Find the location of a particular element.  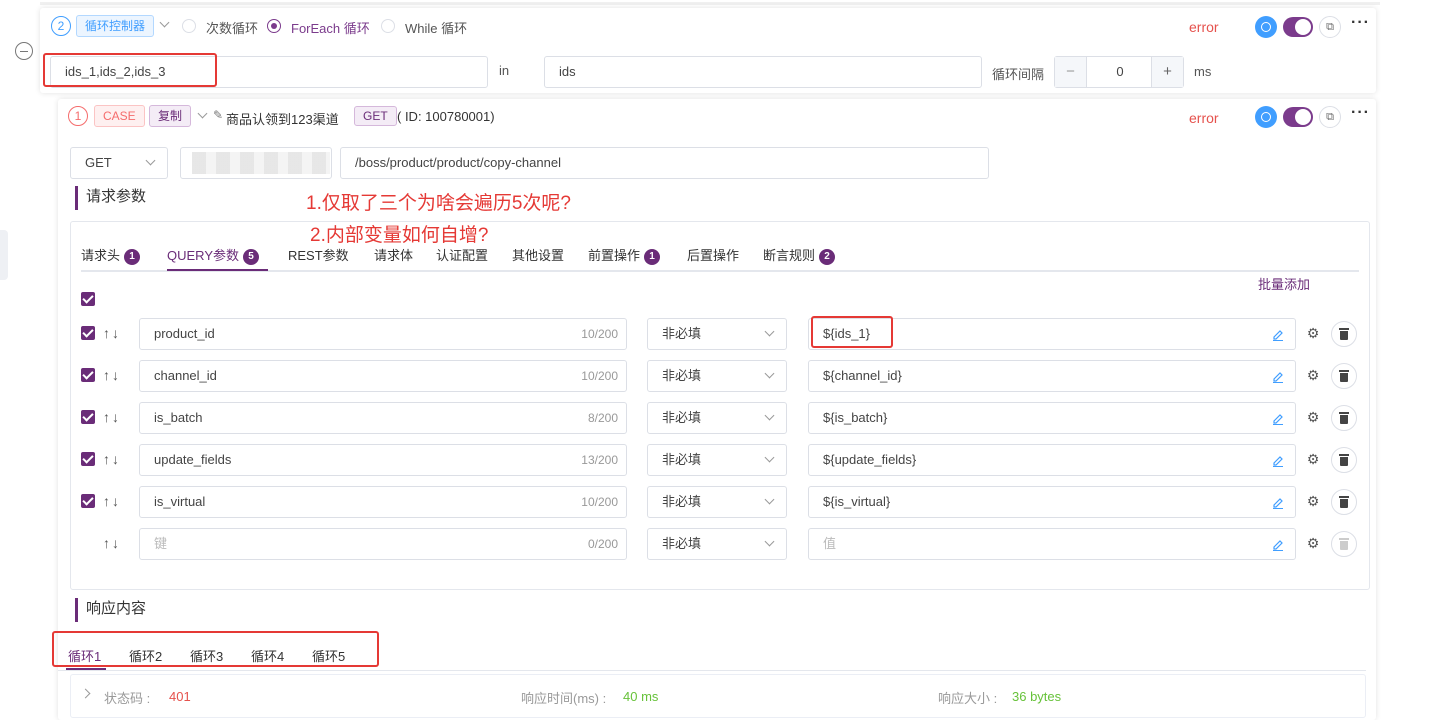

param-key-counter: 10/200 is located at coordinates (599, 334).